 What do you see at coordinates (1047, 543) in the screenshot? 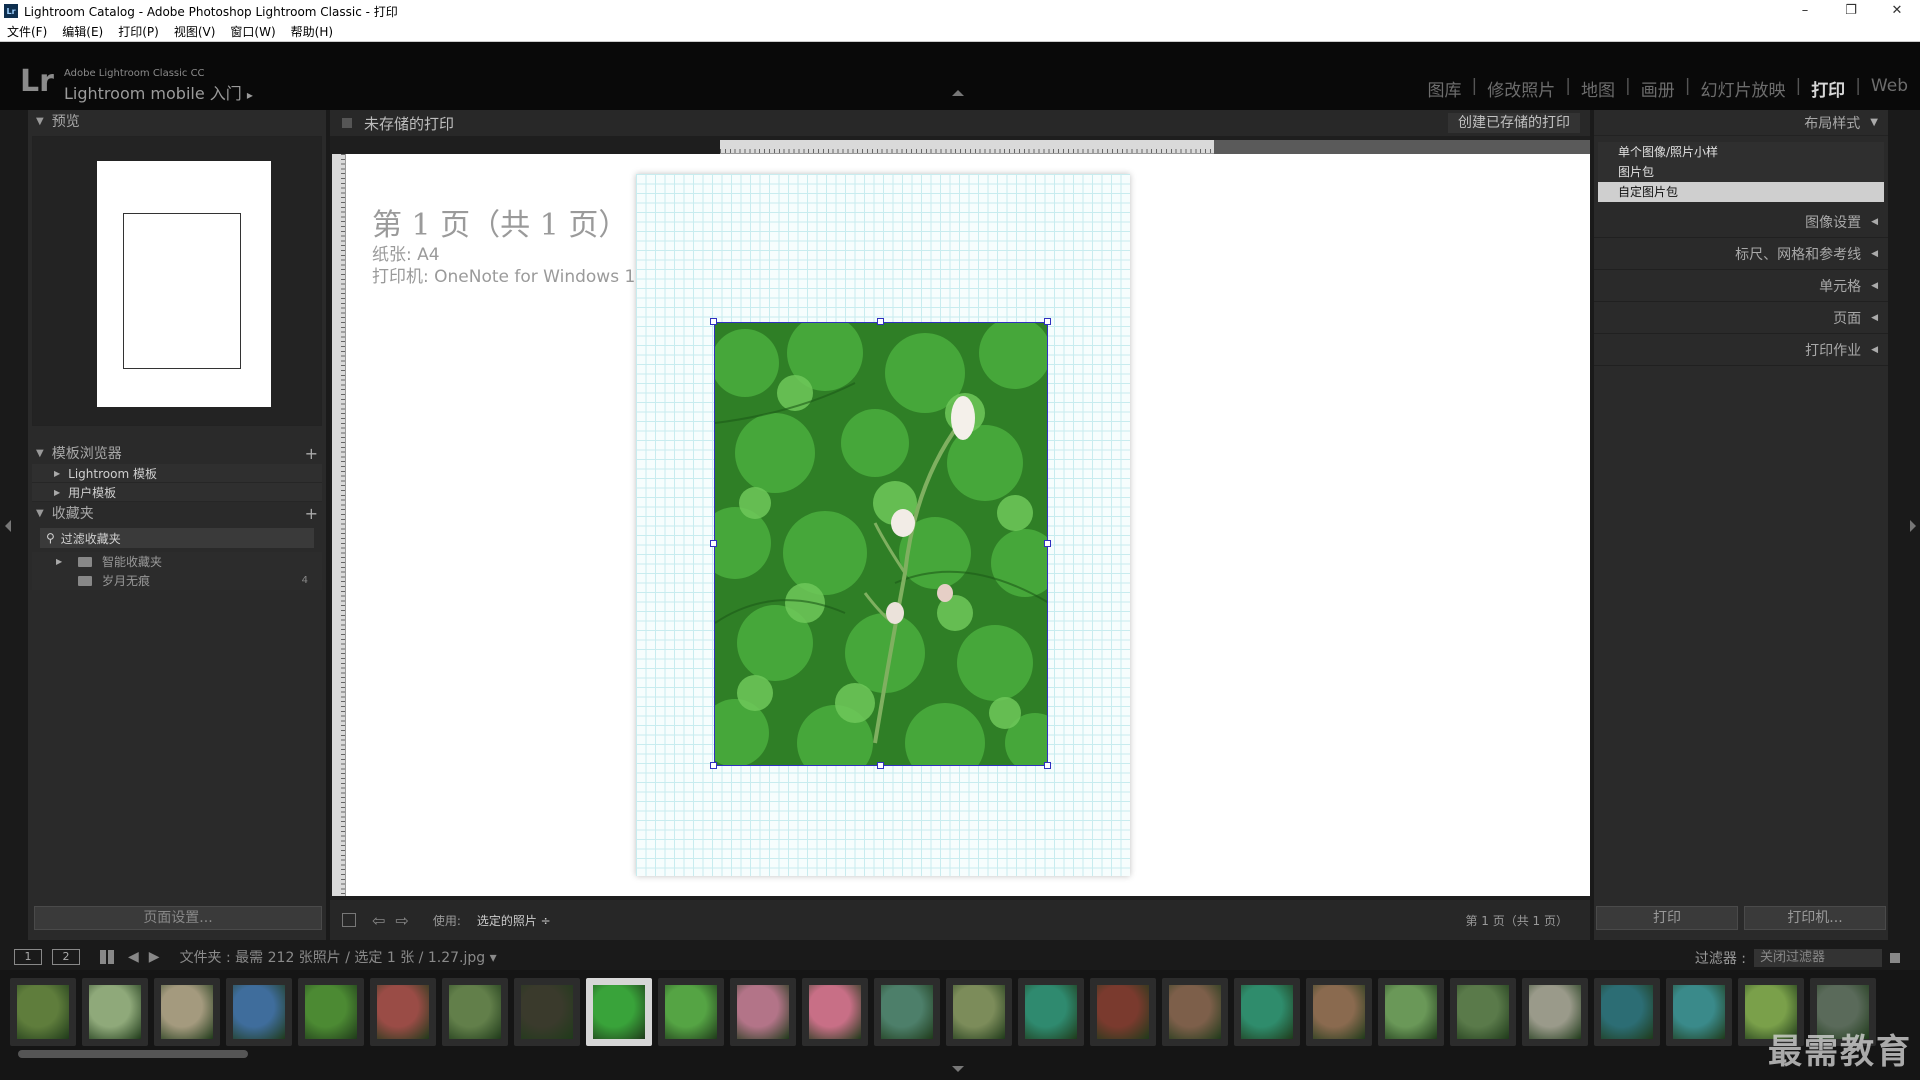
I see `resize-handle-e` at bounding box center [1047, 543].